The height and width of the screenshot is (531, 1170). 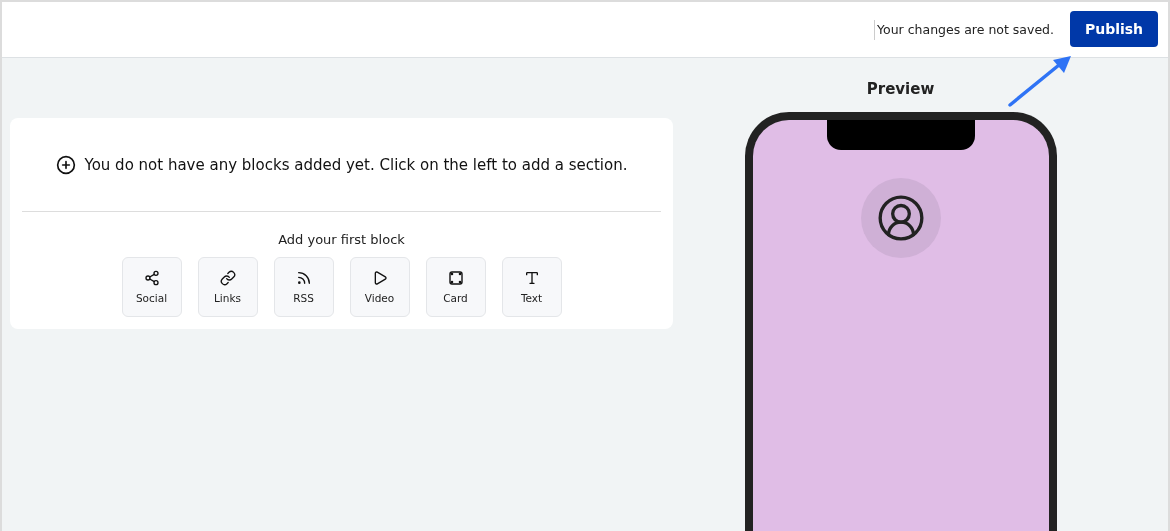 What do you see at coordinates (151, 278) in the screenshot?
I see `share-icon` at bounding box center [151, 278].